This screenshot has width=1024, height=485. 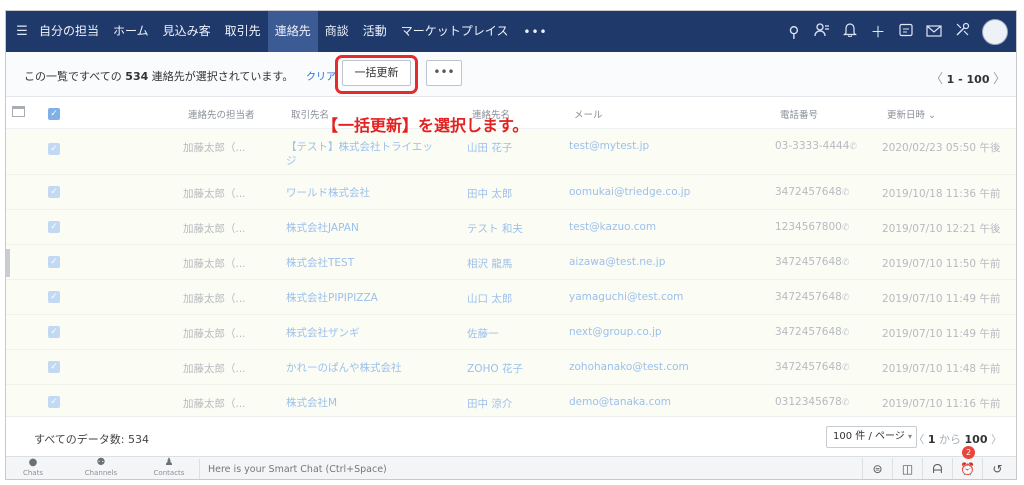 I want to click on calendar-icon, so click(x=906, y=32).